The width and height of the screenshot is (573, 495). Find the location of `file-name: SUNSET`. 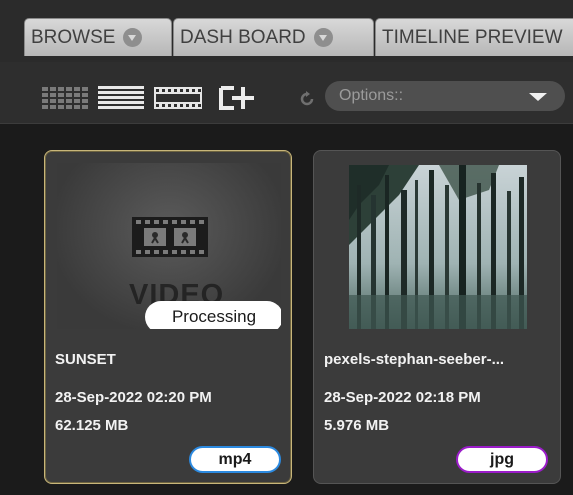

file-name: SUNSET is located at coordinates (85, 359).